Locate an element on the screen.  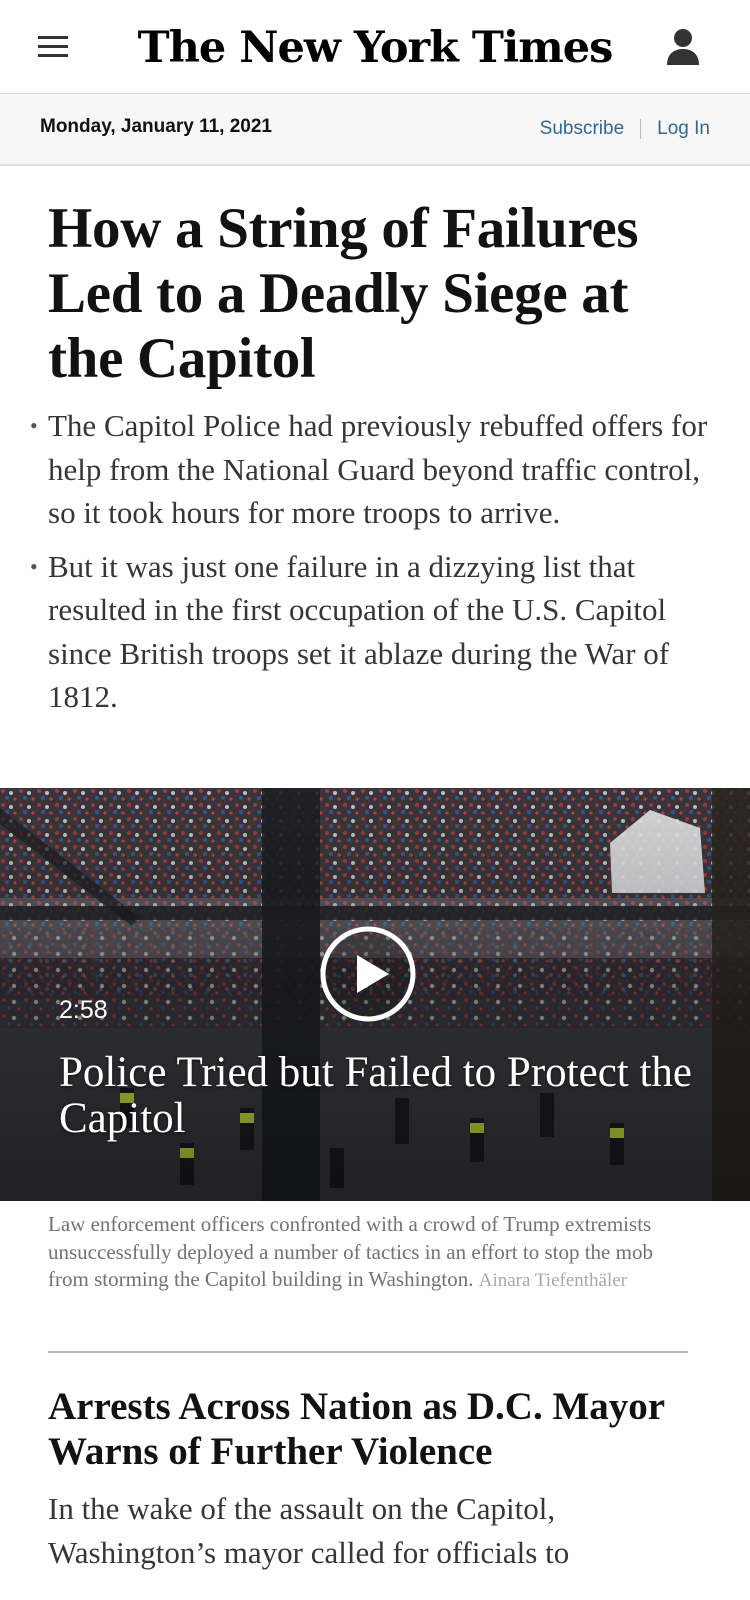
video-duration: 2:58 is located at coordinates (83, 1010).